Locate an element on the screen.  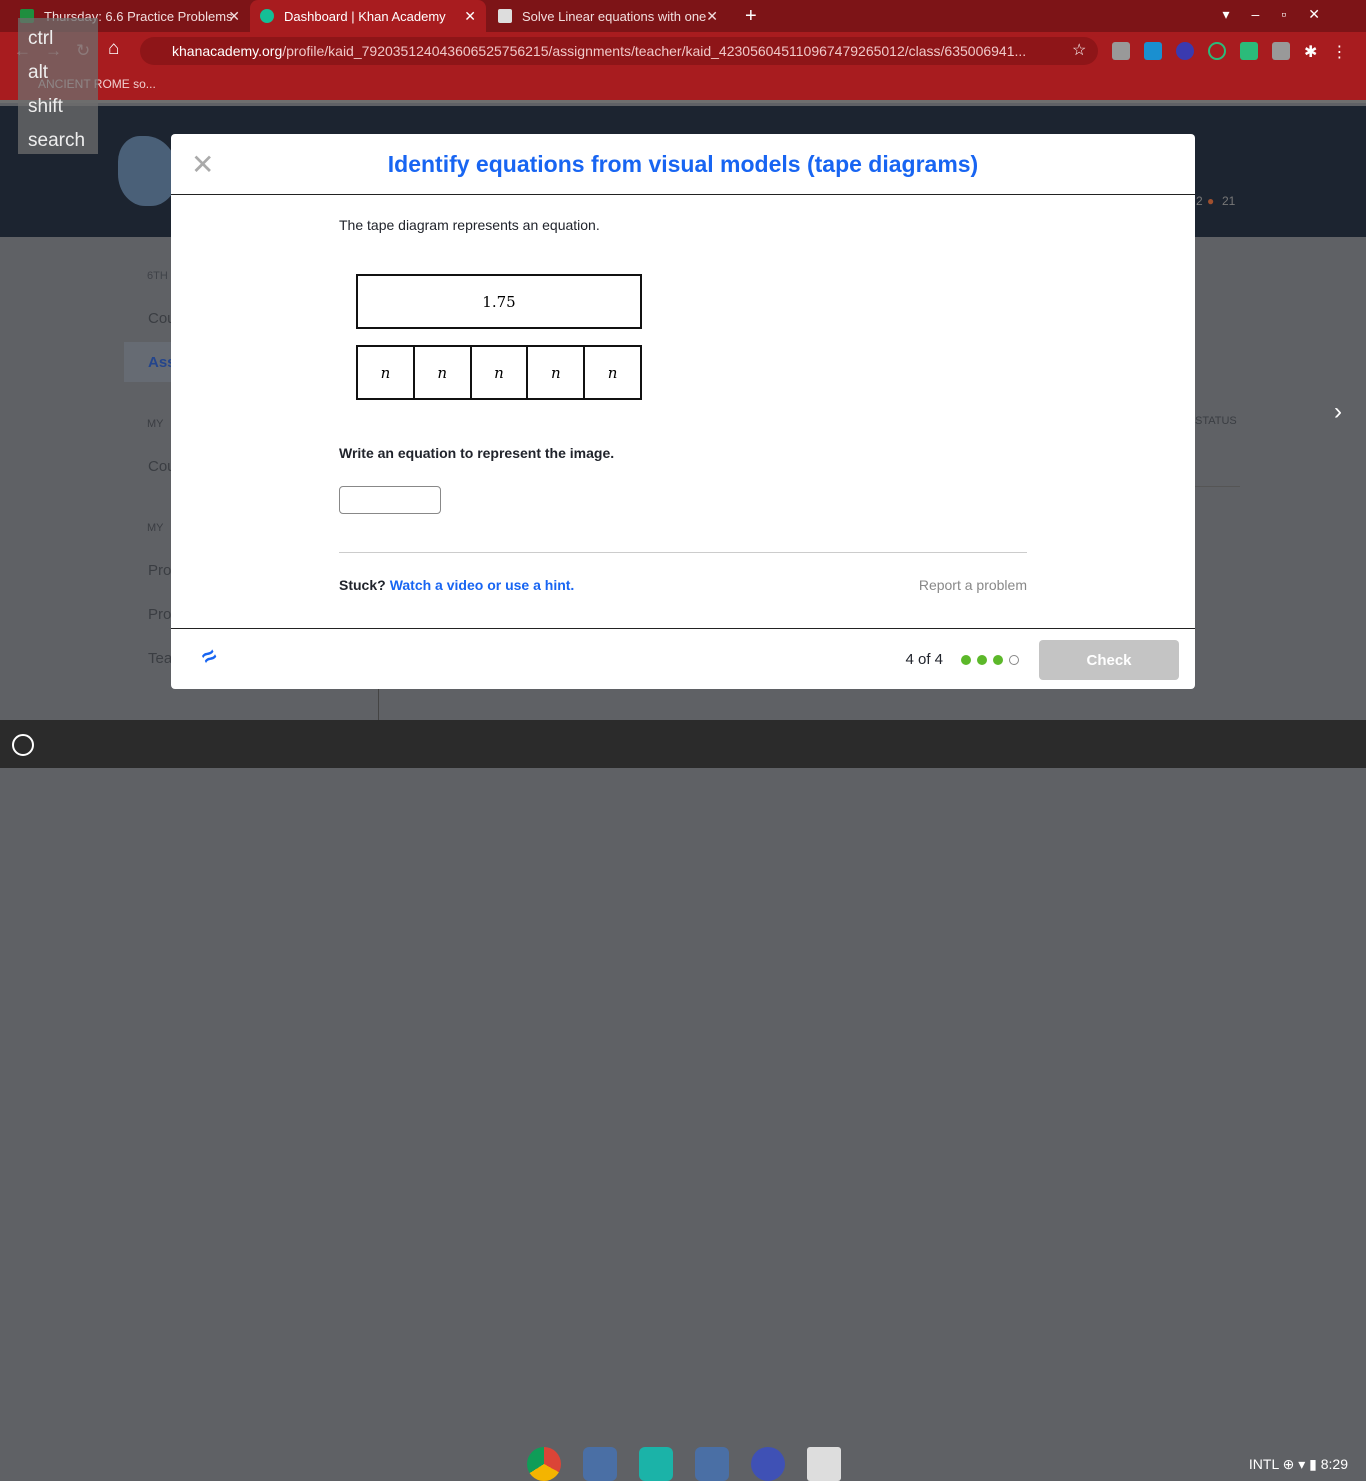
divider is located at coordinates (683, 552).